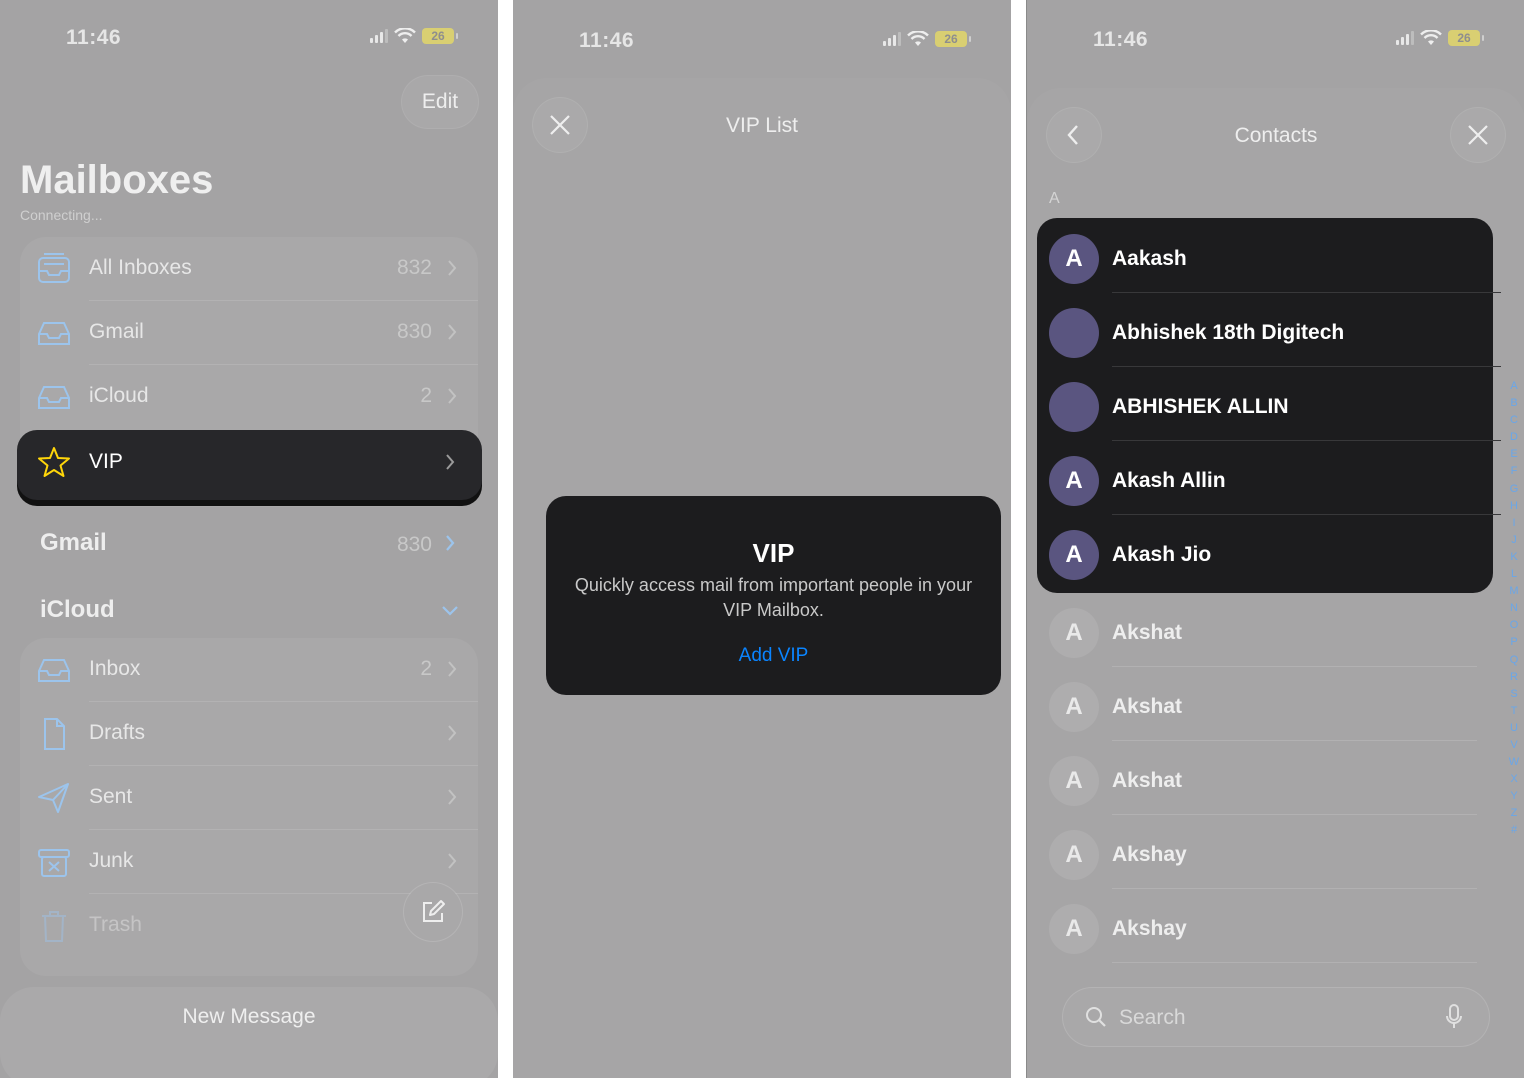 The height and width of the screenshot is (1078, 1524). Describe the element at coordinates (1514, 403) in the screenshot. I see `index-letter: B` at that location.